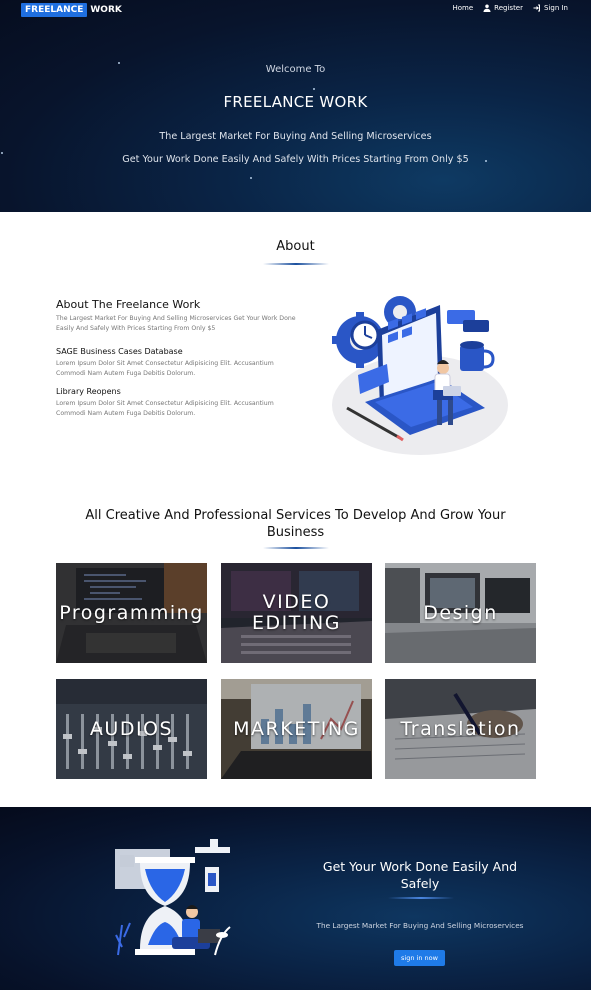  What do you see at coordinates (420, 375) in the screenshot?
I see `laptop-work-illustration` at bounding box center [420, 375].